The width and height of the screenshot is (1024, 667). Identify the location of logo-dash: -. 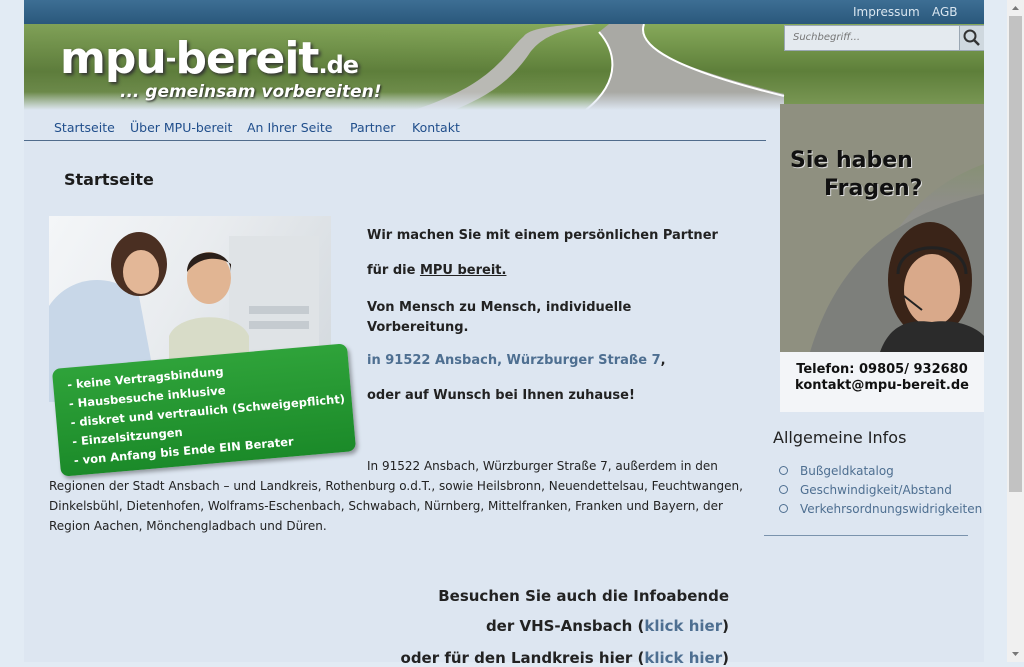
(171, 59).